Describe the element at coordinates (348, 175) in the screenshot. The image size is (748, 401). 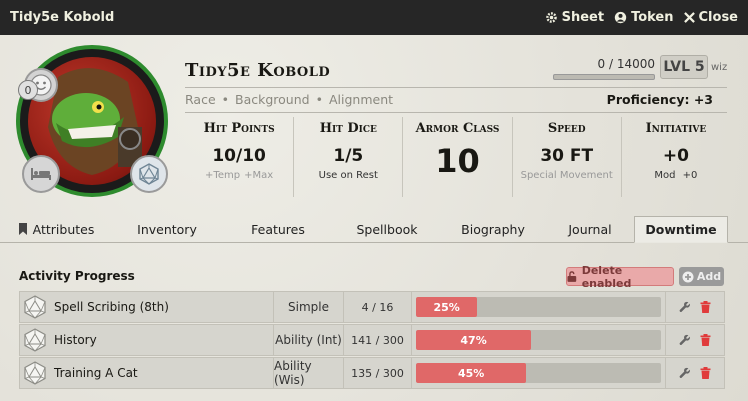
I see `use-on-rest-note: Use on Rest` at that location.